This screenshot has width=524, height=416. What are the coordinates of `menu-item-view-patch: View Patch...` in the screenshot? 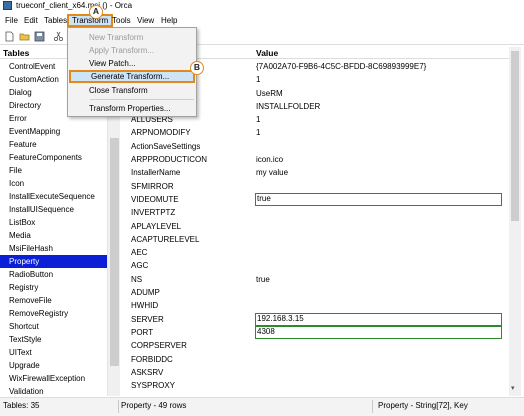 It's located at (132, 63).